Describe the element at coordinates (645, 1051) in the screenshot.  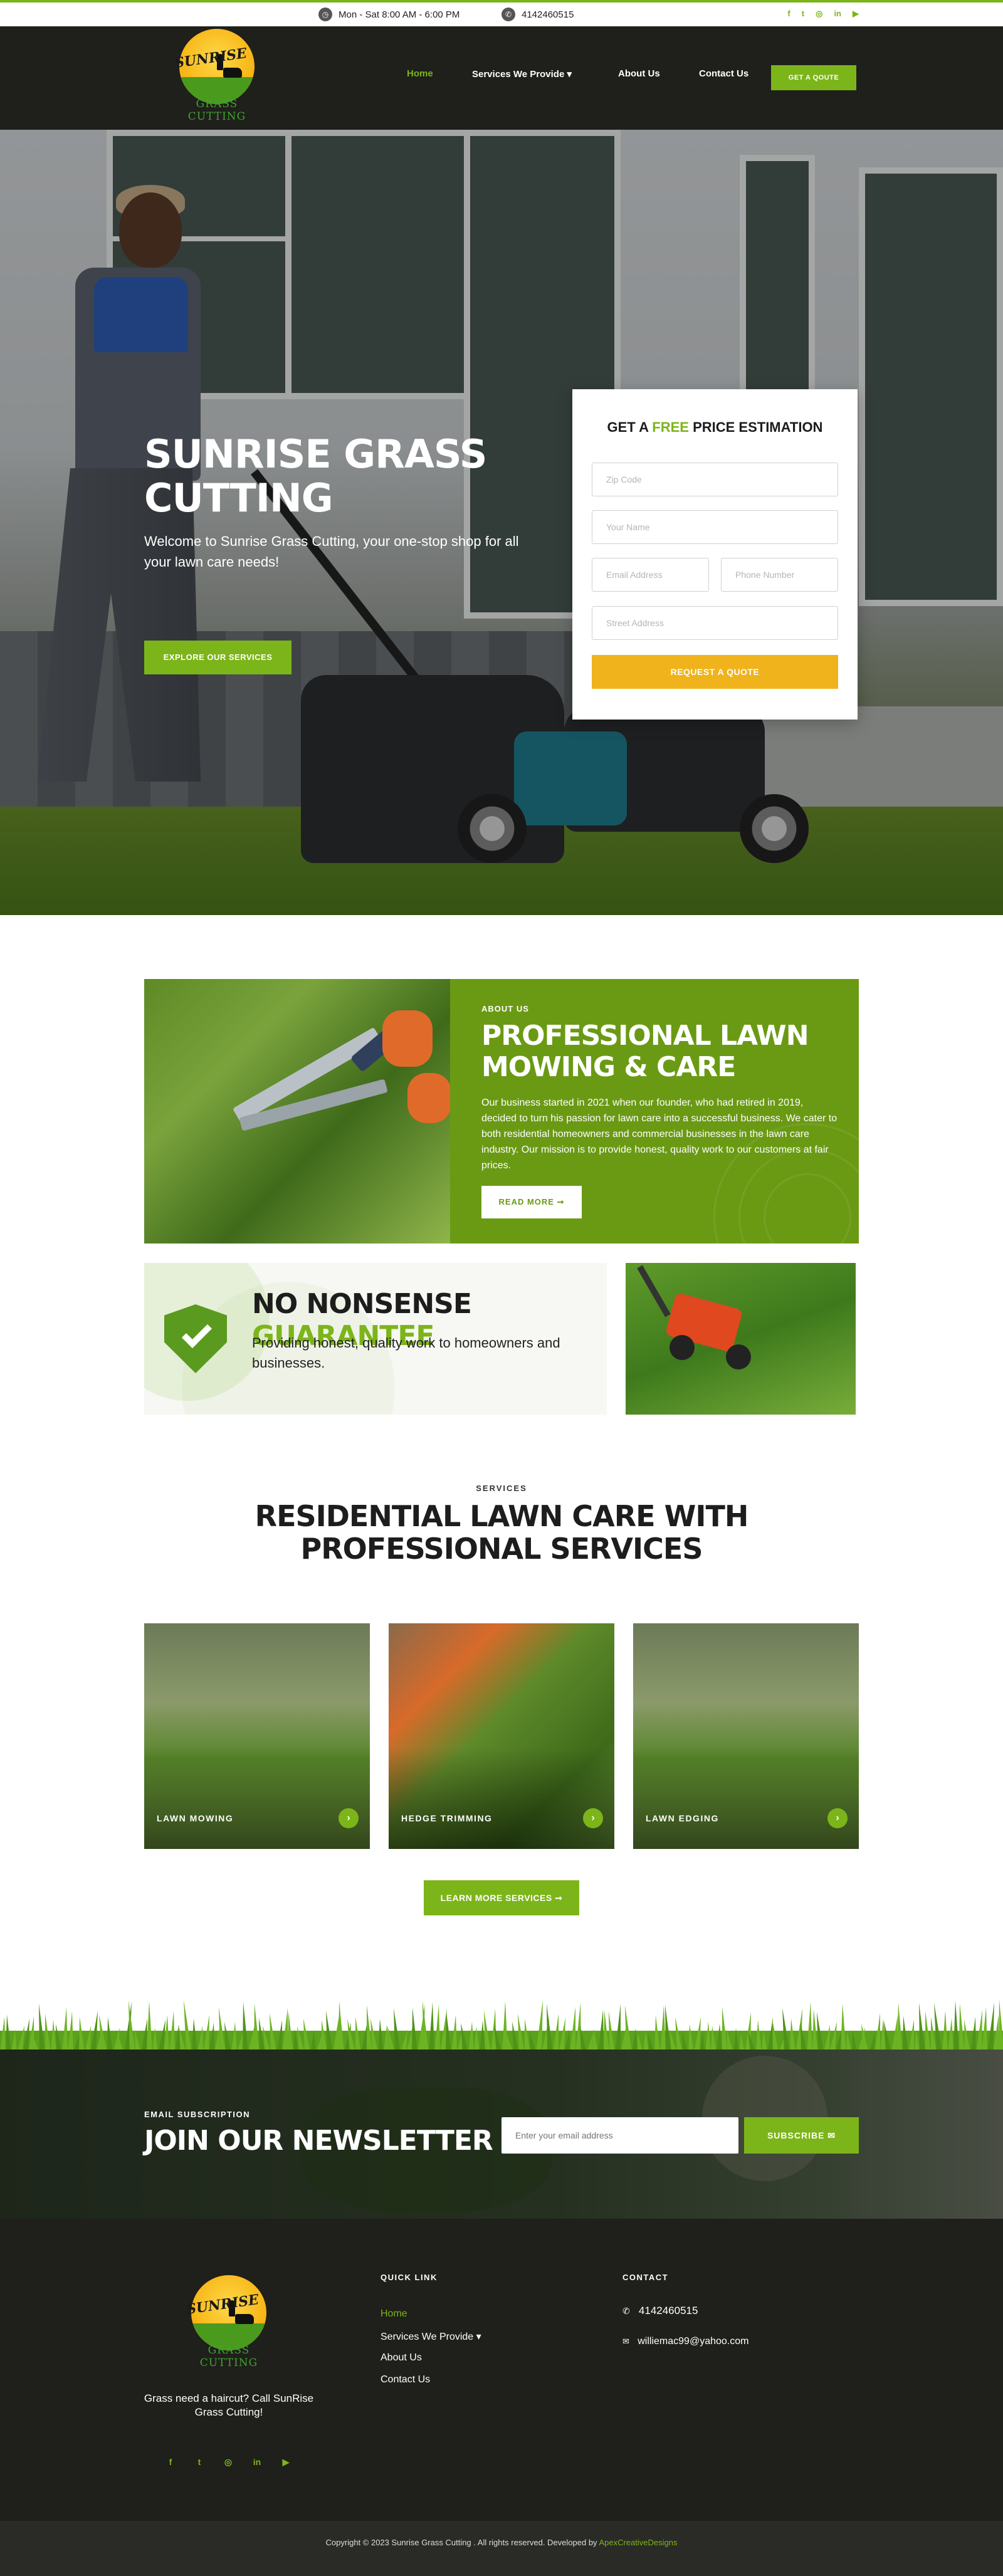
I see `about-title: PROFESSIONAL LAWN MOWING & CARE` at that location.